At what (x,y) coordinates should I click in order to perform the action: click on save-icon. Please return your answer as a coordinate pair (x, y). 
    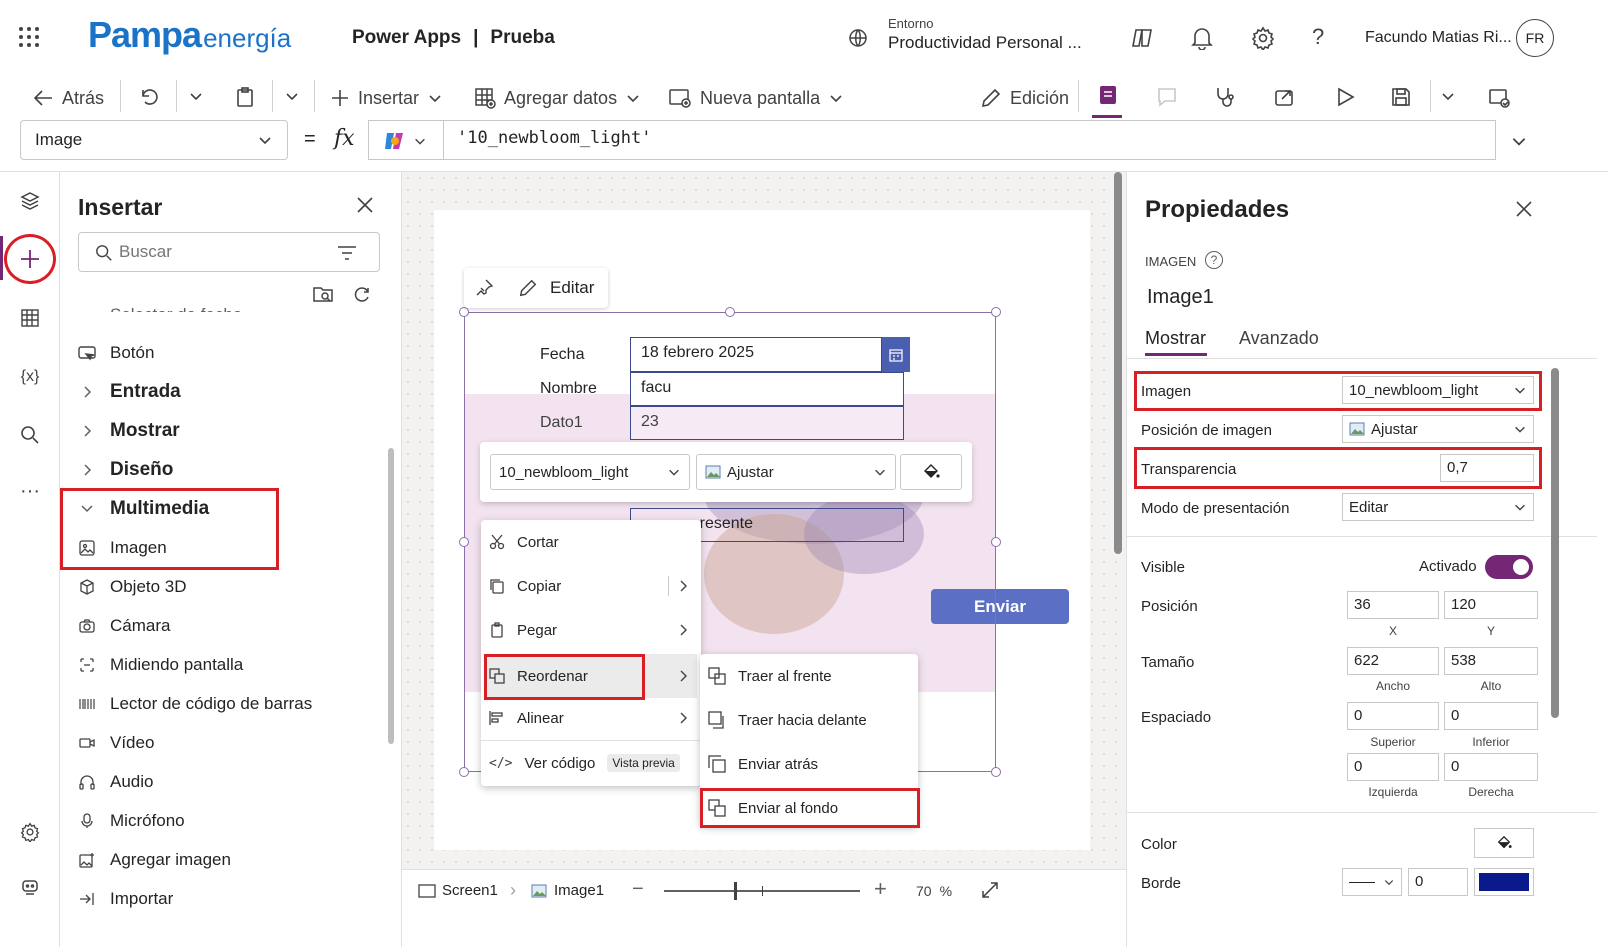
    Looking at the image, I should click on (1401, 97).